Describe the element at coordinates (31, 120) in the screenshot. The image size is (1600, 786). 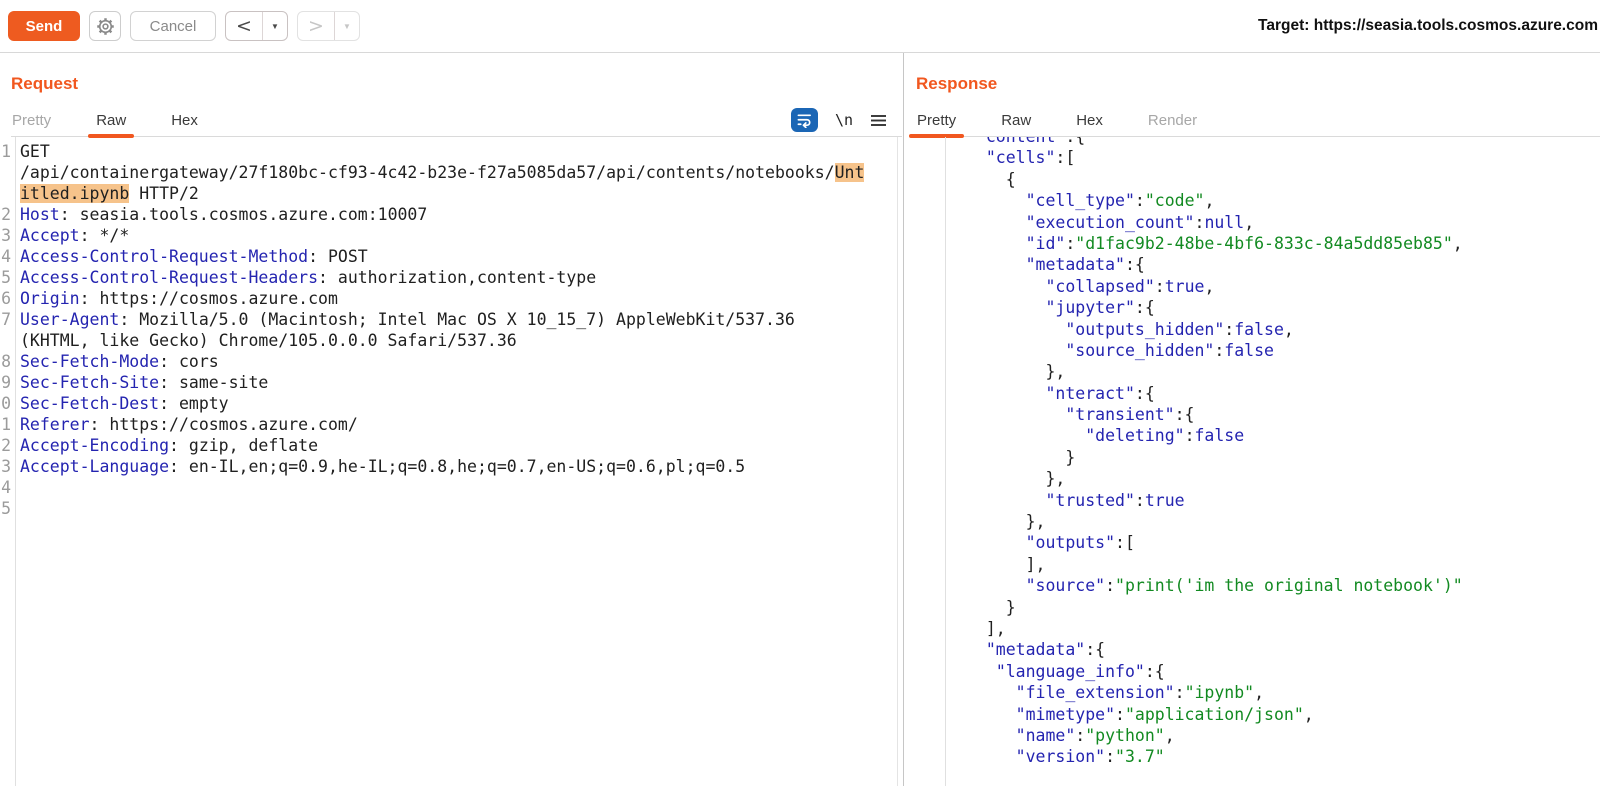
I see `request-tab-pretty: Pretty` at that location.